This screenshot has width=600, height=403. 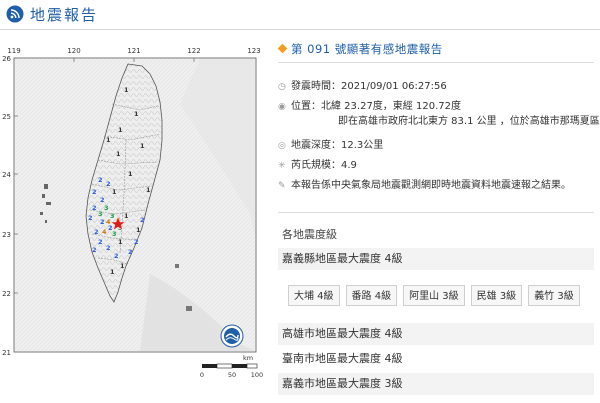 What do you see at coordinates (282, 48) in the screenshot?
I see `report-badge-icon` at bounding box center [282, 48].